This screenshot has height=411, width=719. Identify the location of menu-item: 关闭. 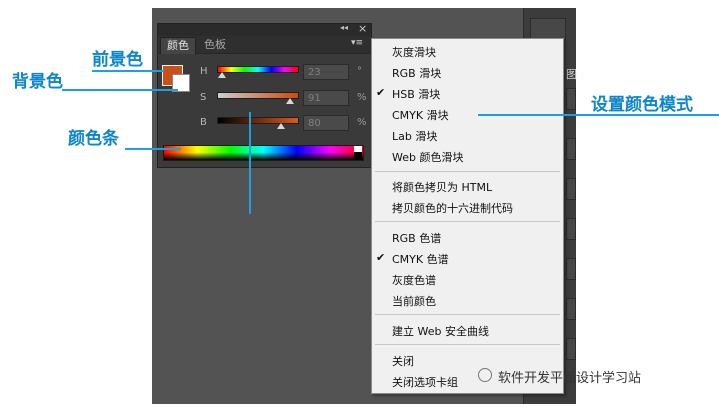
(403, 361).